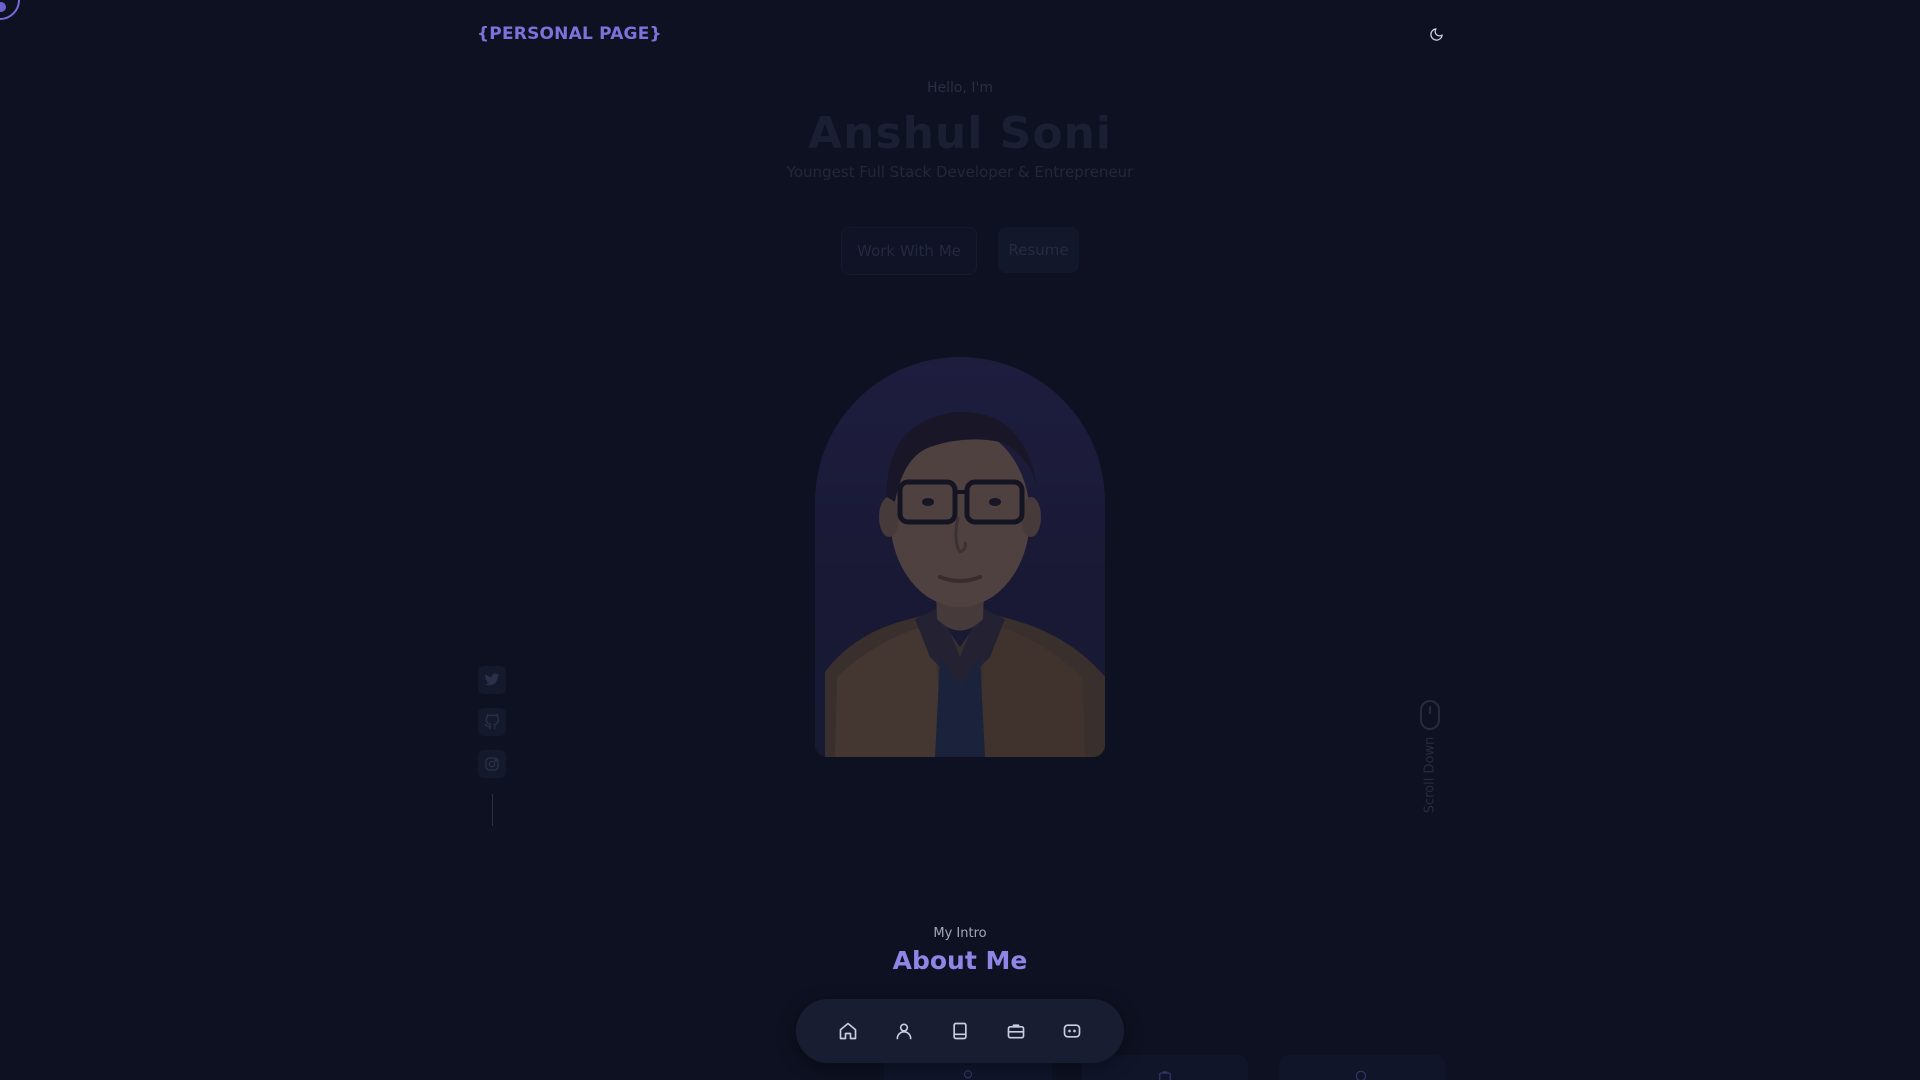 The width and height of the screenshot is (1920, 1080). I want to click on home-icon, so click(848, 1031).